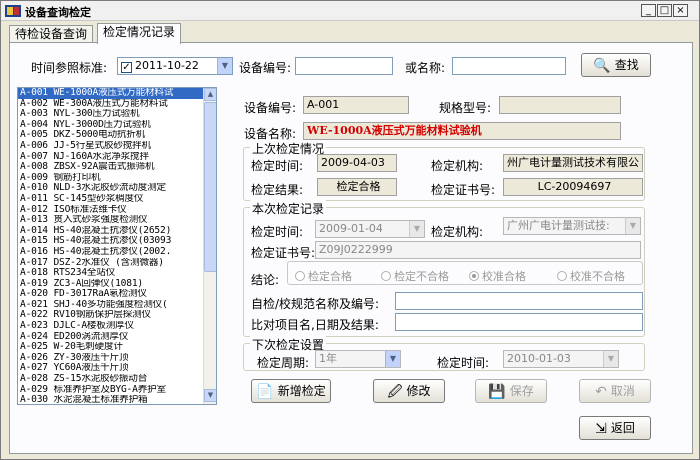  What do you see at coordinates (680, 10) in the screenshot?
I see `close-button: ×` at bounding box center [680, 10].